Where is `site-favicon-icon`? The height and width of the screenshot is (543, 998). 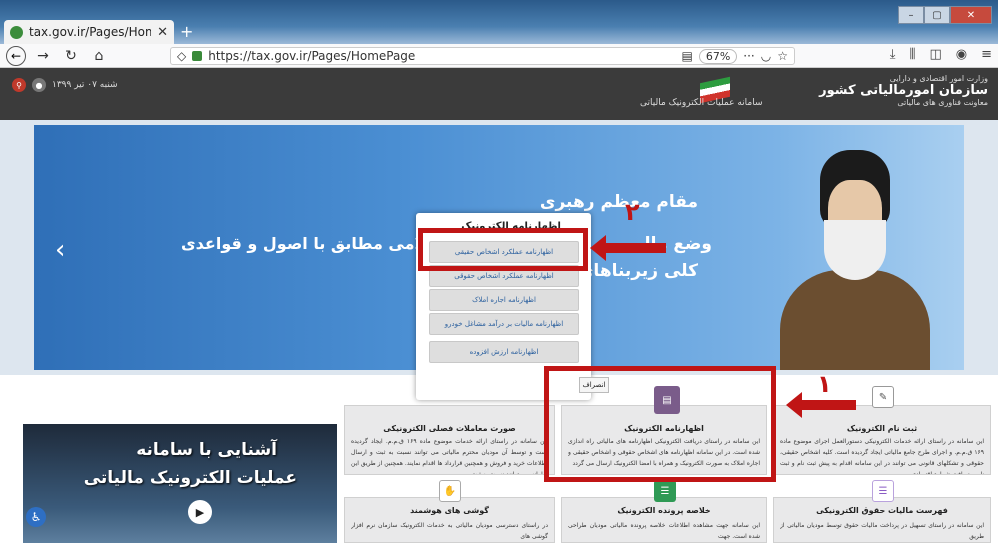
site-favicon-icon is located at coordinates (16, 32).